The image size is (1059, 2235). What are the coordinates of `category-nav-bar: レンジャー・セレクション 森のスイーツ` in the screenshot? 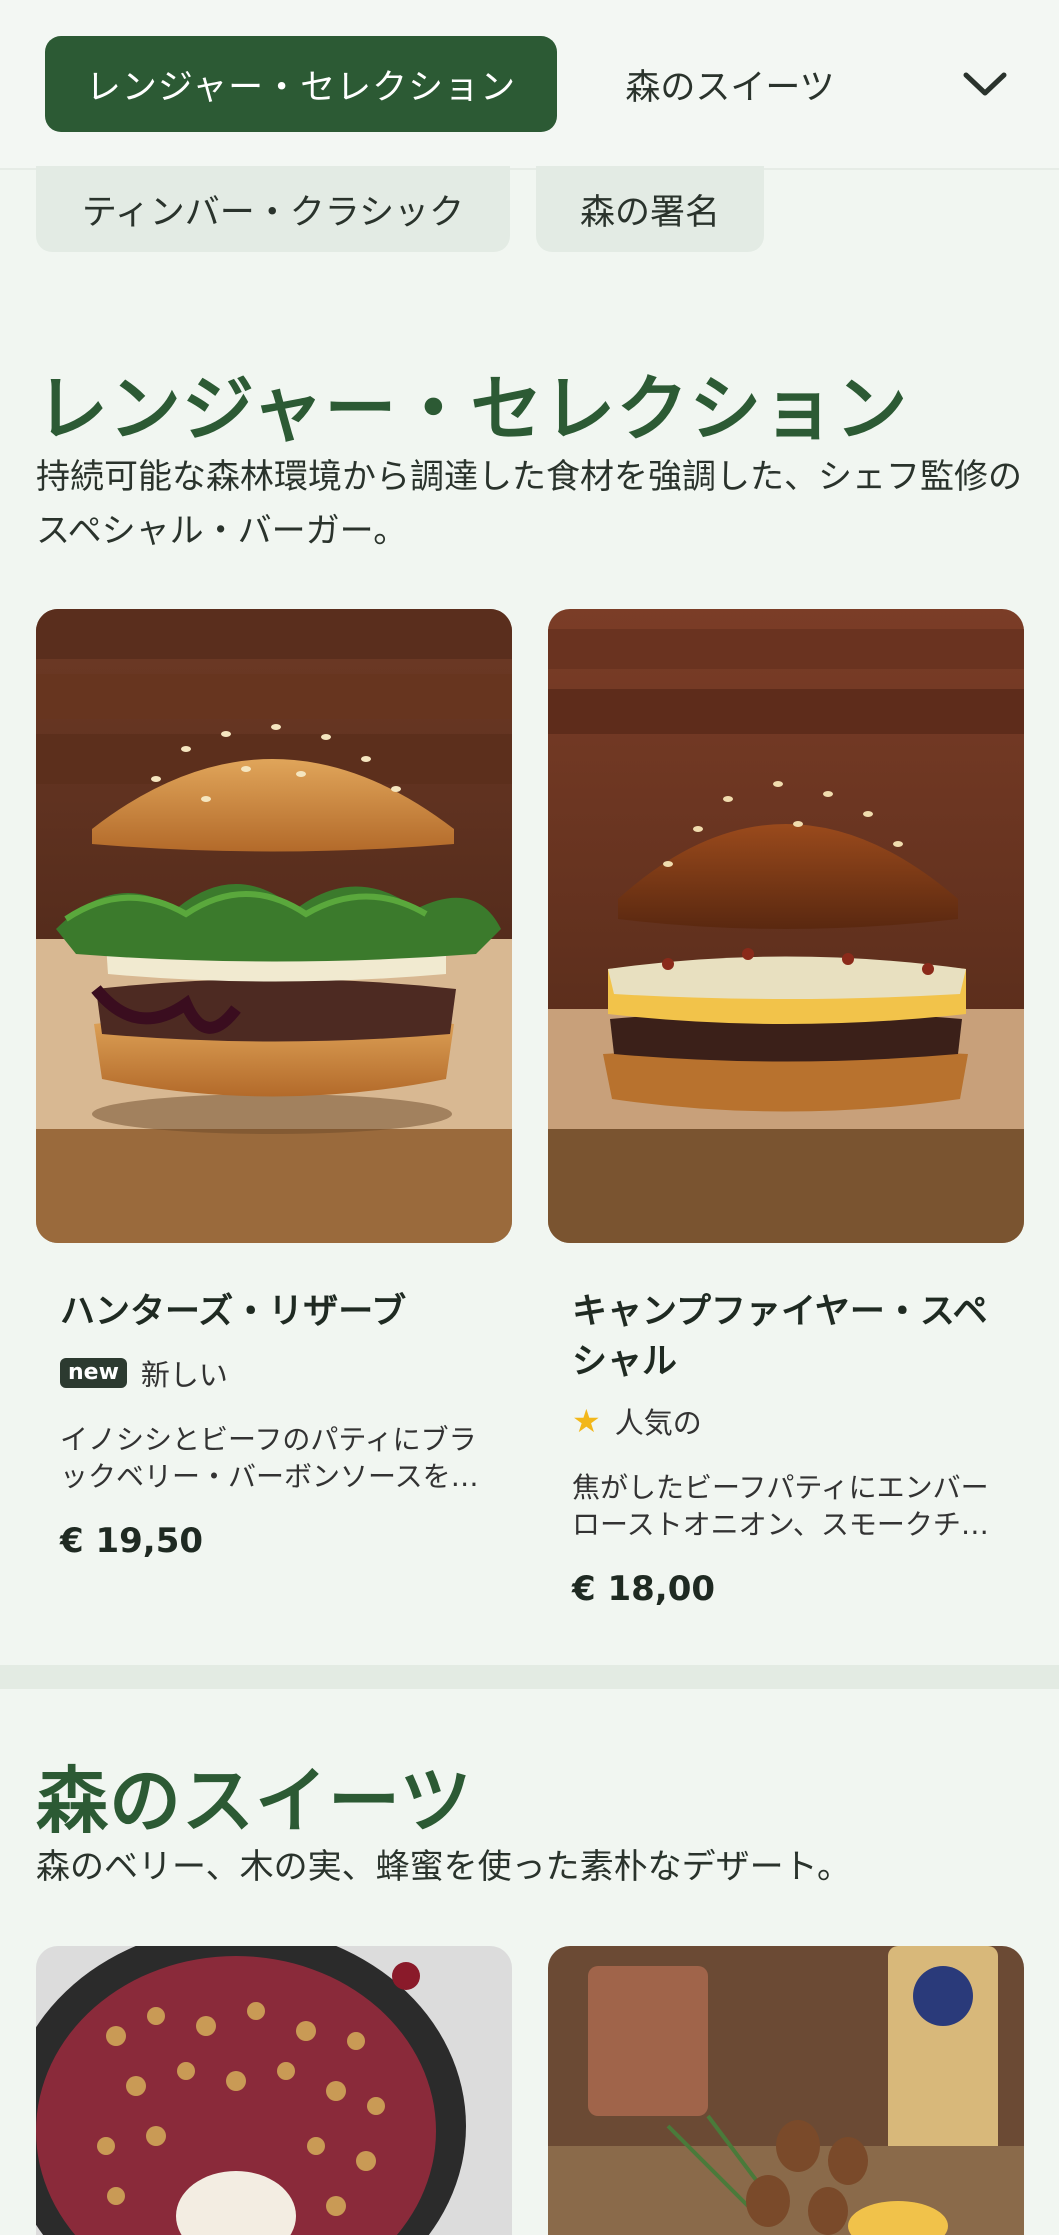 It's located at (529, 85).